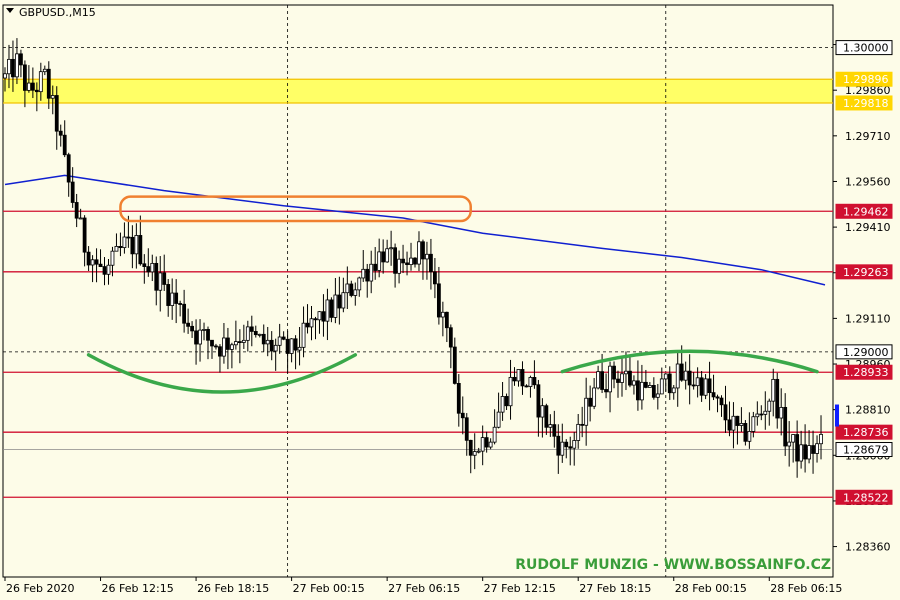  Describe the element at coordinates (866, 211) in the screenshot. I see `level-price-tag-text: 1.29462` at that location.